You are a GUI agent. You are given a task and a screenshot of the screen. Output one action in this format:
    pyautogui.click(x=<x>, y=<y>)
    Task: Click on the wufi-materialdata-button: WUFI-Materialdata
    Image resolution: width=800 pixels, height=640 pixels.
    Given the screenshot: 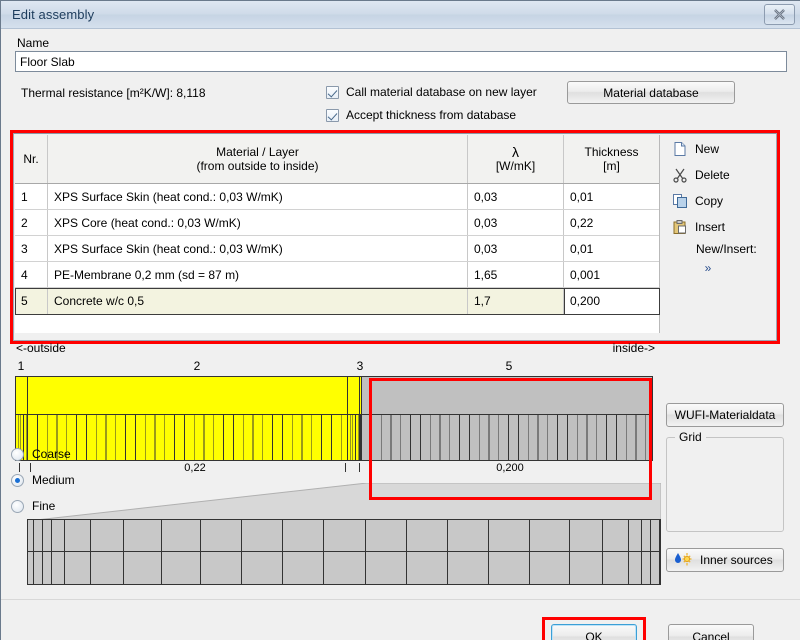 What is the action you would take?
    pyautogui.click(x=725, y=415)
    